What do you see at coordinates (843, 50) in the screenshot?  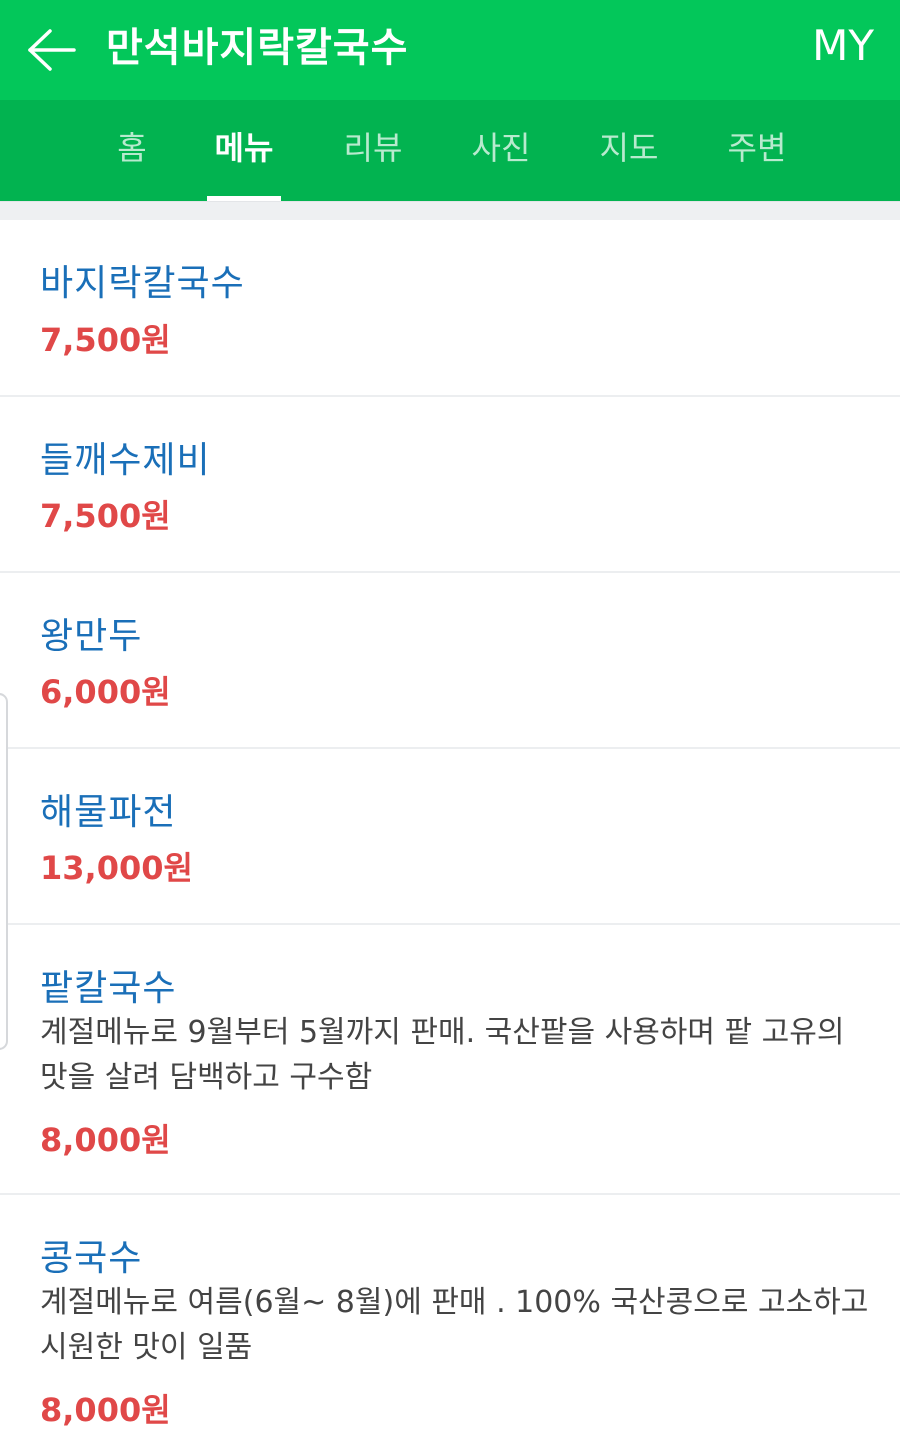 I see `my-button: MY` at bounding box center [843, 50].